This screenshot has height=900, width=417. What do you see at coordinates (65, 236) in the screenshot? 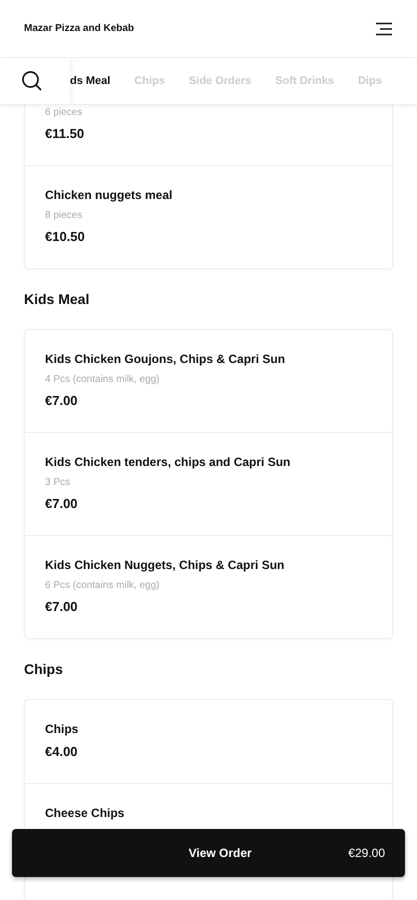
I see `item-price: €10.50` at bounding box center [65, 236].